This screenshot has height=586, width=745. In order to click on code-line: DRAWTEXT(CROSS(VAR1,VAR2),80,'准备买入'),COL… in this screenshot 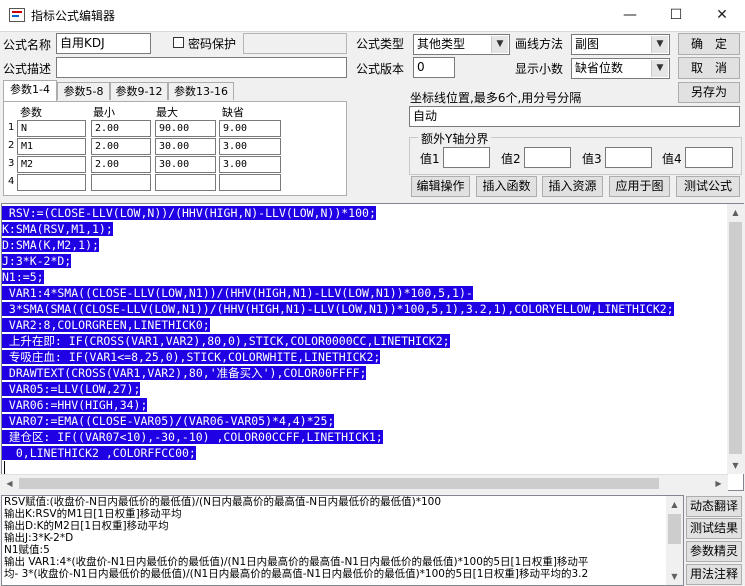, I will do `click(184, 373)`.